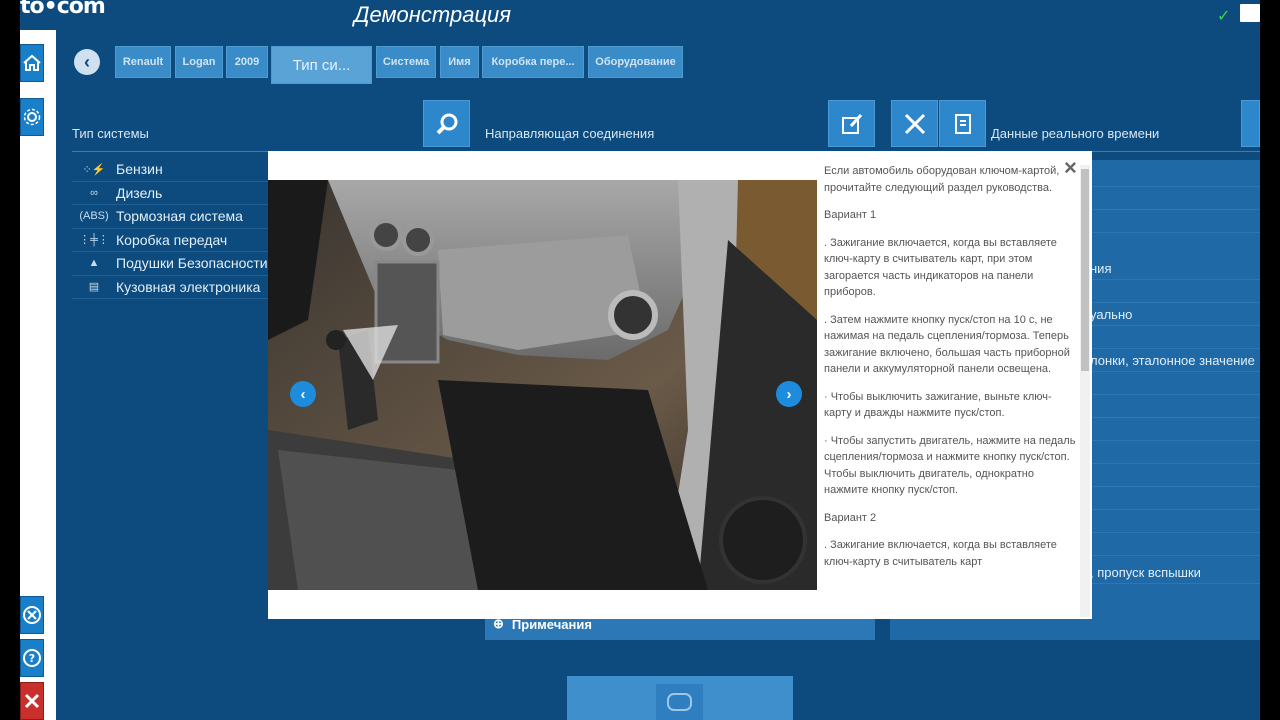 Image resolution: width=1280 pixels, height=720 pixels. What do you see at coordinates (172, 239) in the screenshot?
I see `system-label: Коробка передач` at bounding box center [172, 239].